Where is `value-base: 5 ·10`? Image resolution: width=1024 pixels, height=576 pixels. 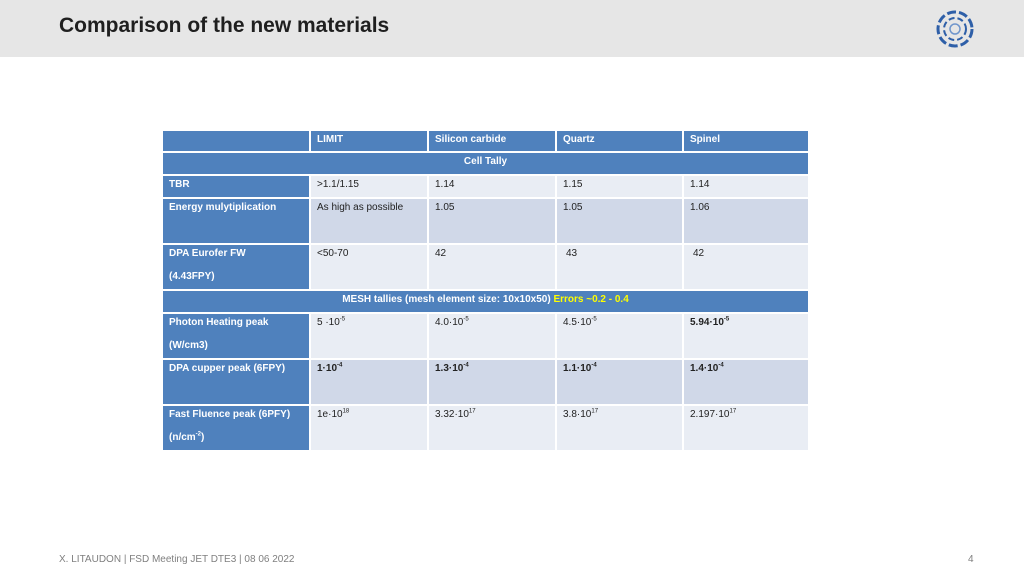 value-base: 5 ·10 is located at coordinates (328, 322).